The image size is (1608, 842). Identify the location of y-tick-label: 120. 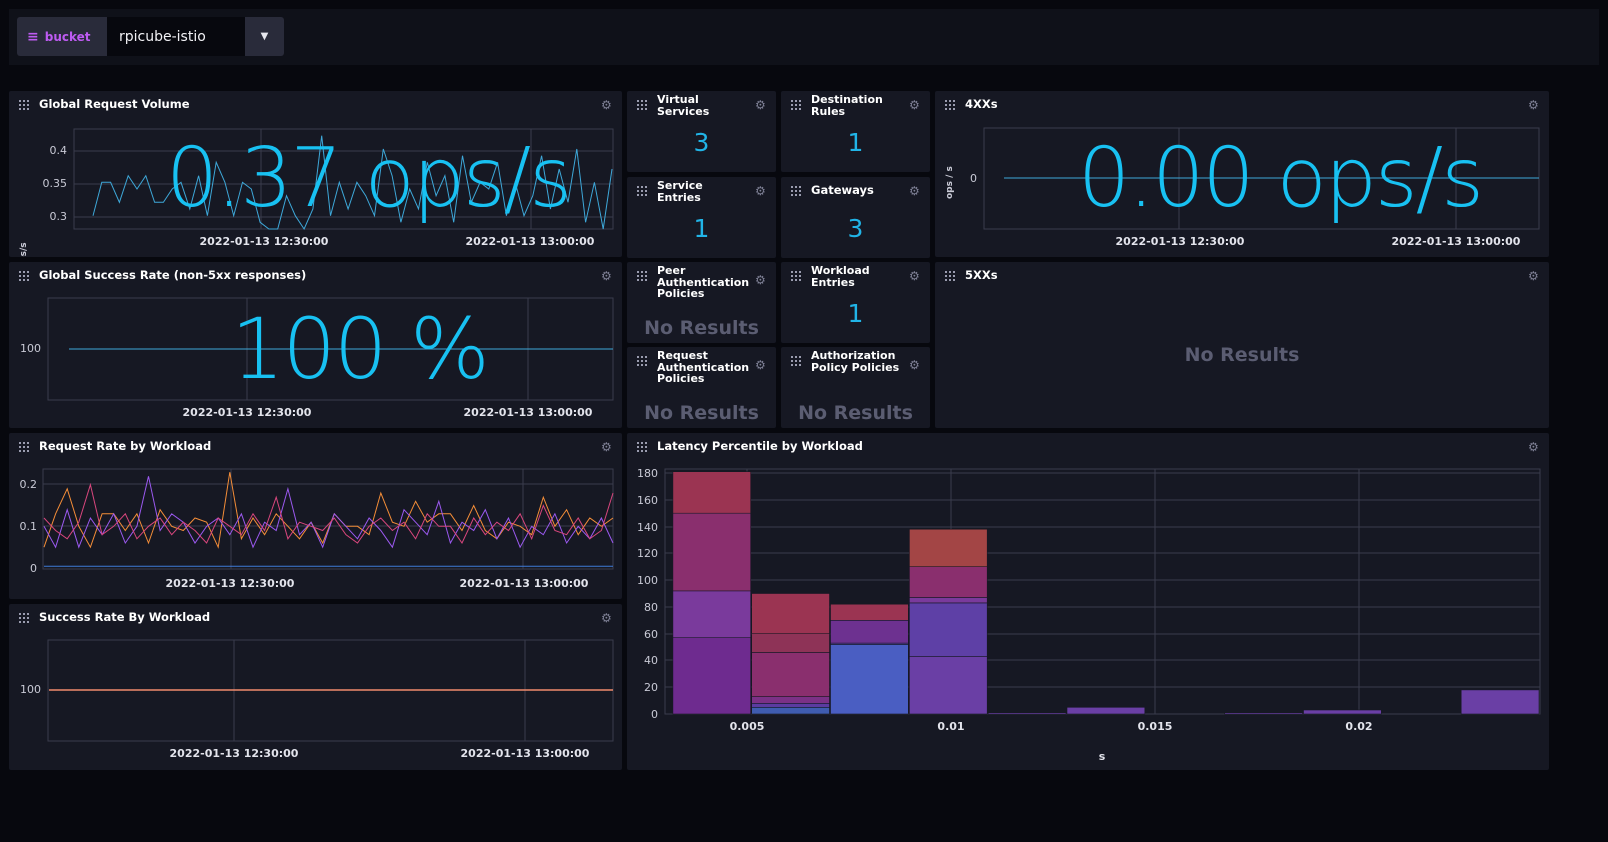
(647, 553).